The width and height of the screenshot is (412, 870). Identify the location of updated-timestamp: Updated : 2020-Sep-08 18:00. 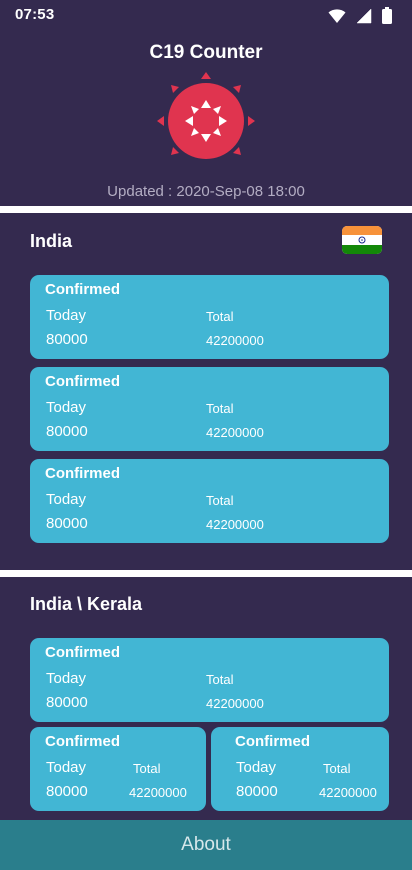
(206, 191).